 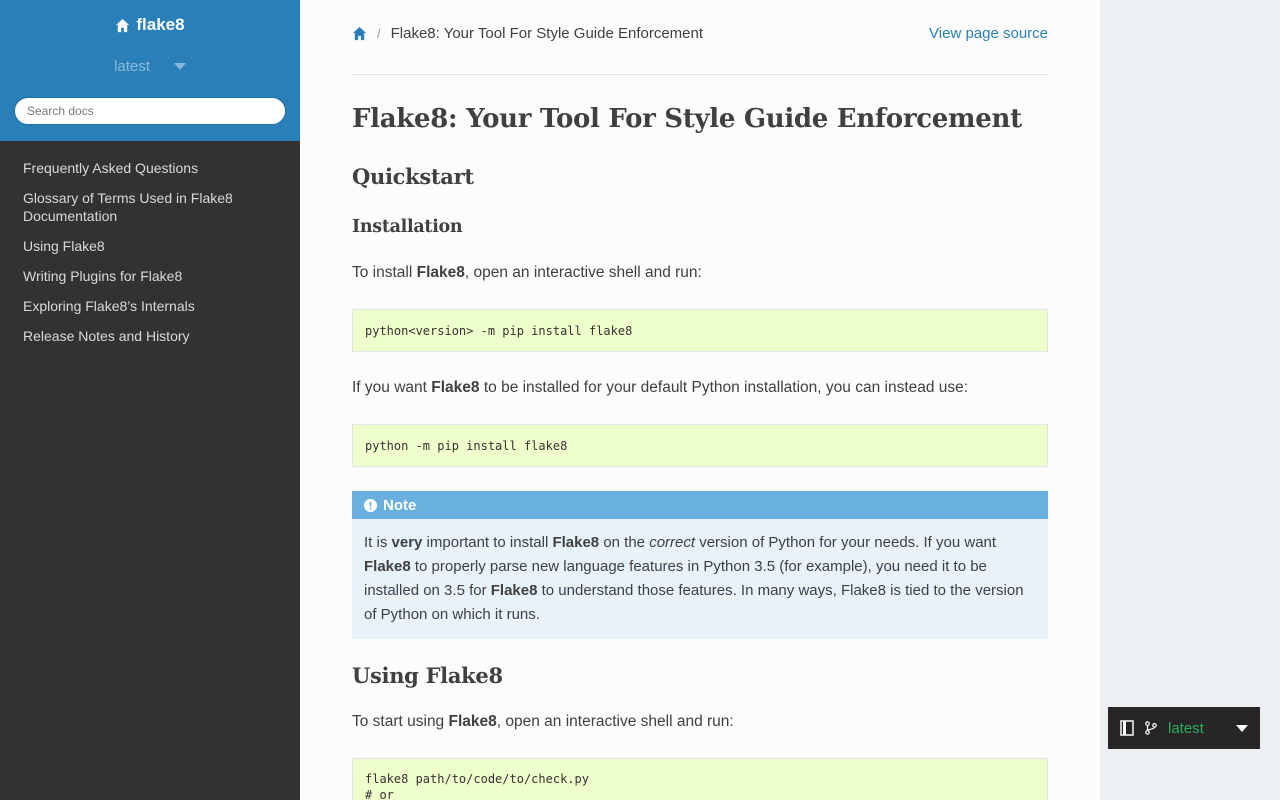 I want to click on exclamation-circle-icon, so click(x=370, y=505).